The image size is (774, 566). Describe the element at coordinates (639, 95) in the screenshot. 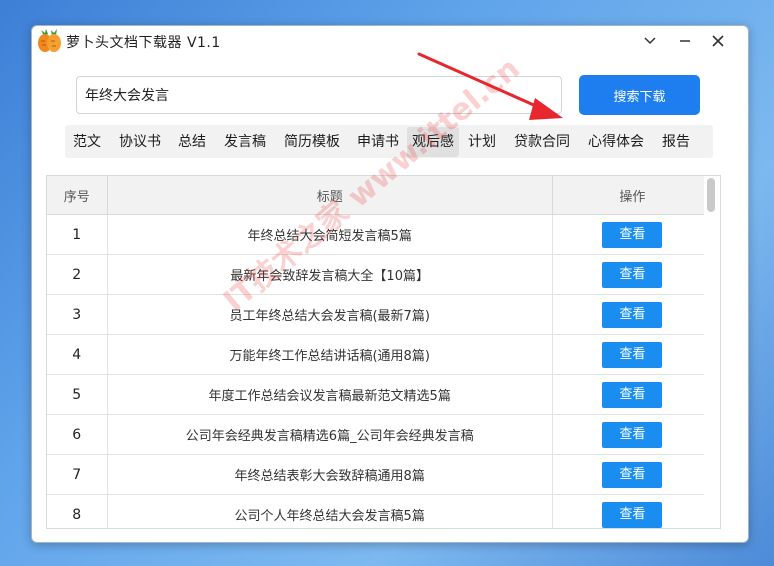

I see `search-download-button: 搜索下载` at that location.